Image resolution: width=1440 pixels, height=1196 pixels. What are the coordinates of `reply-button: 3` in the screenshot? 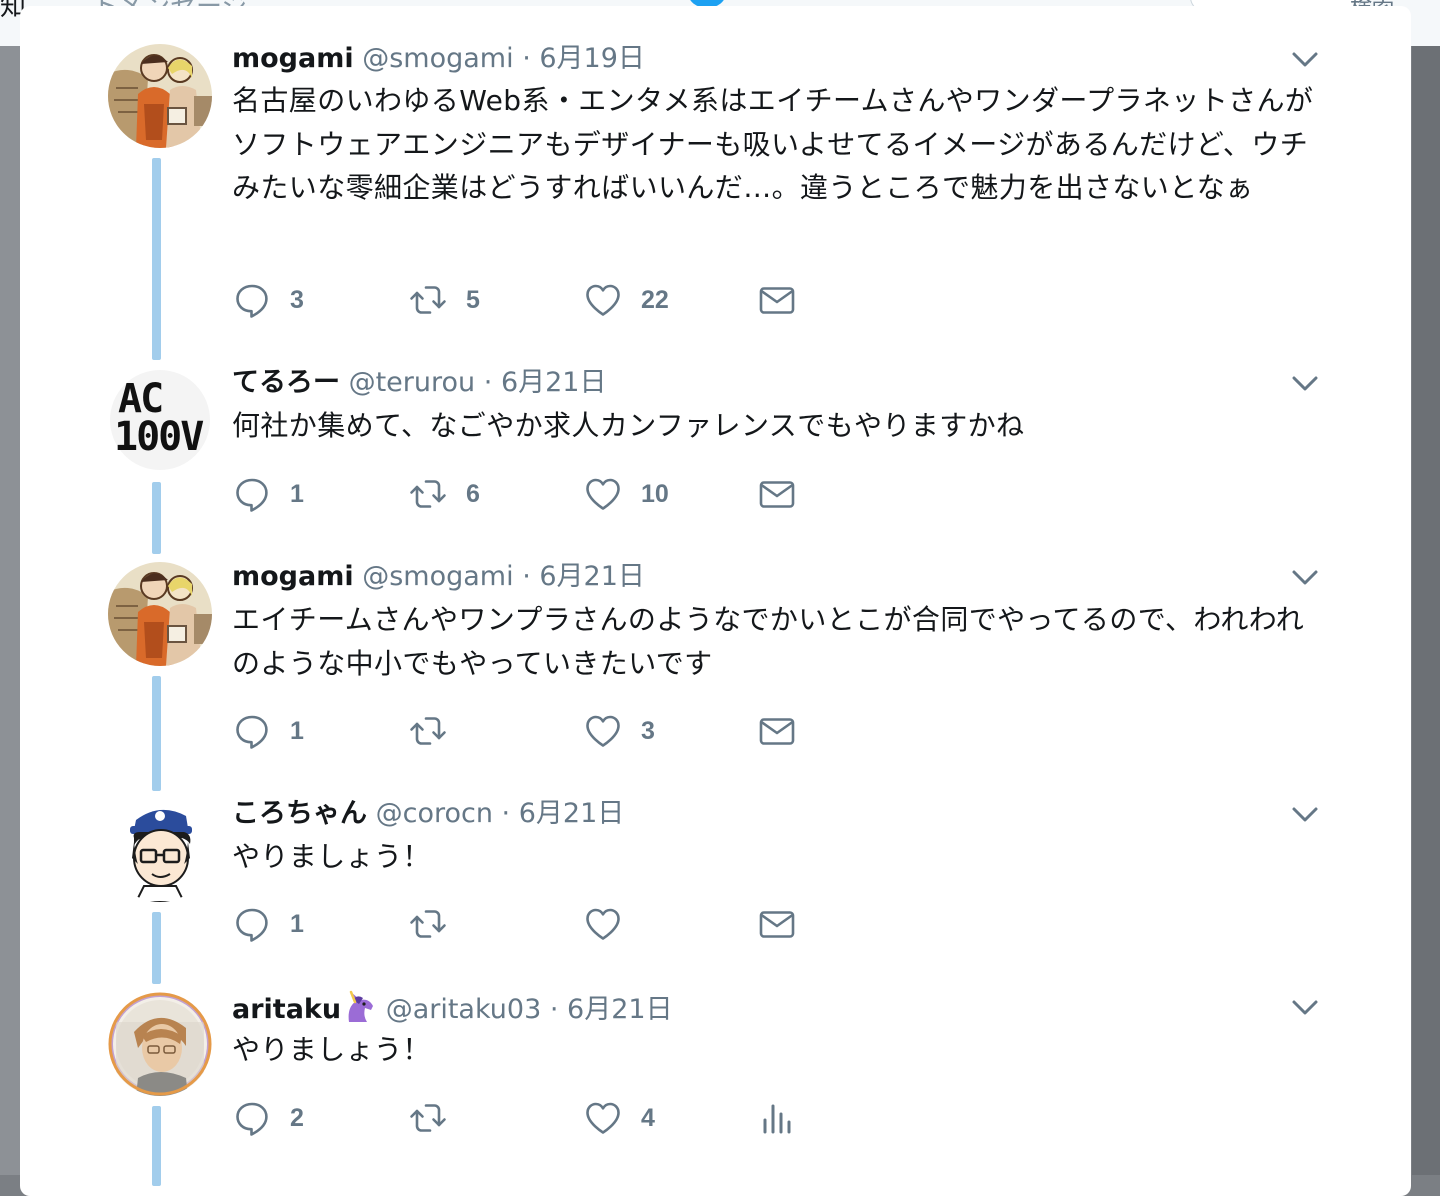 It's located at (268, 300).